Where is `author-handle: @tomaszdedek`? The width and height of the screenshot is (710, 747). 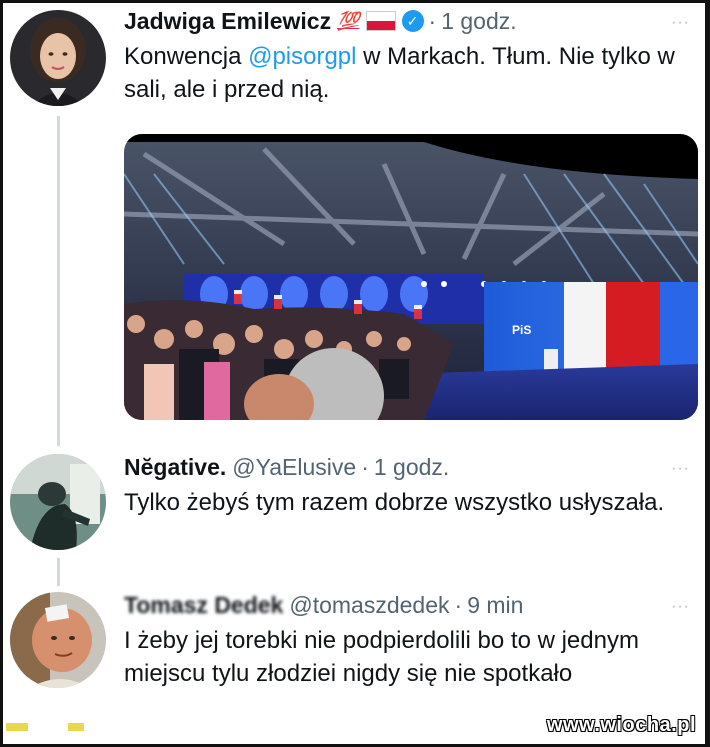 author-handle: @tomaszdedek is located at coordinates (369, 605).